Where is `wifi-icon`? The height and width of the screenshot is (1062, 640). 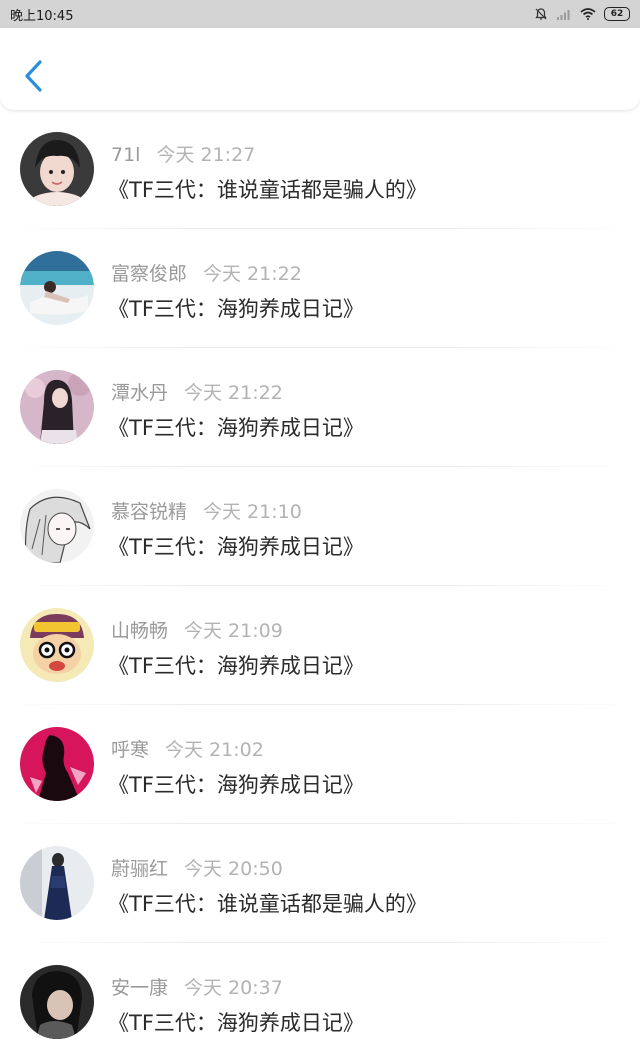
wifi-icon is located at coordinates (588, 14).